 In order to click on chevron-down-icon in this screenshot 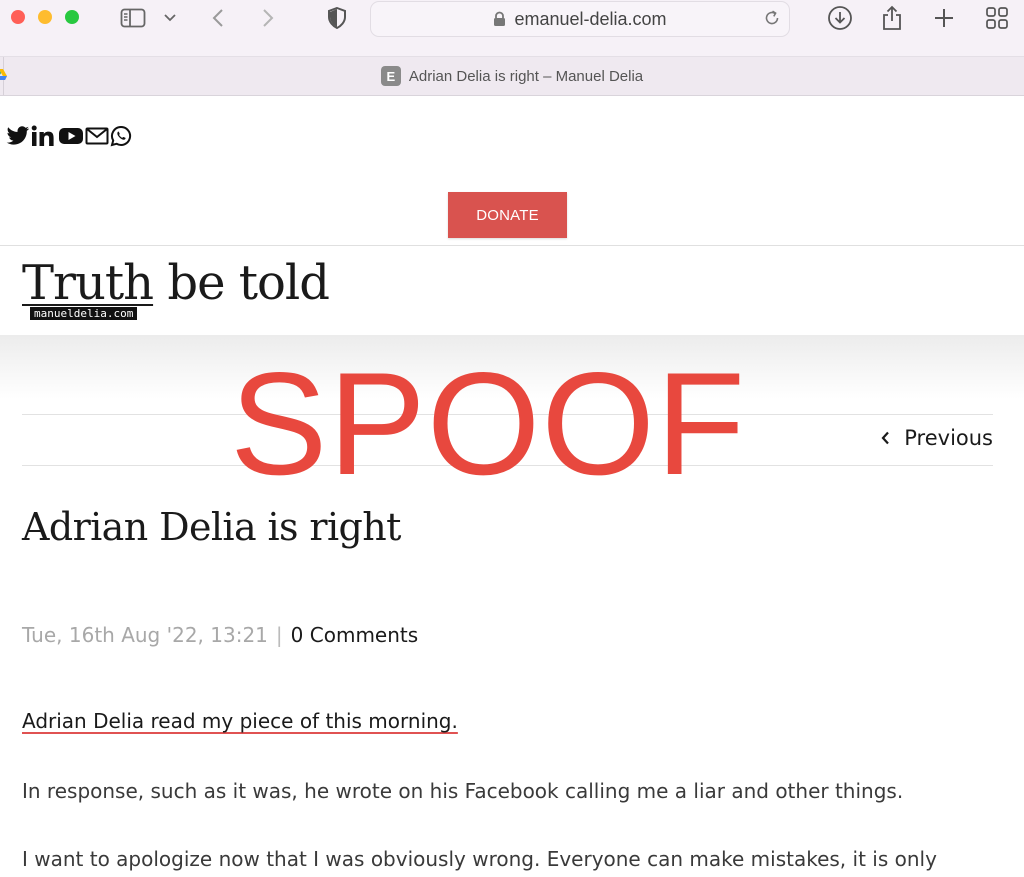, I will do `click(170, 18)`.